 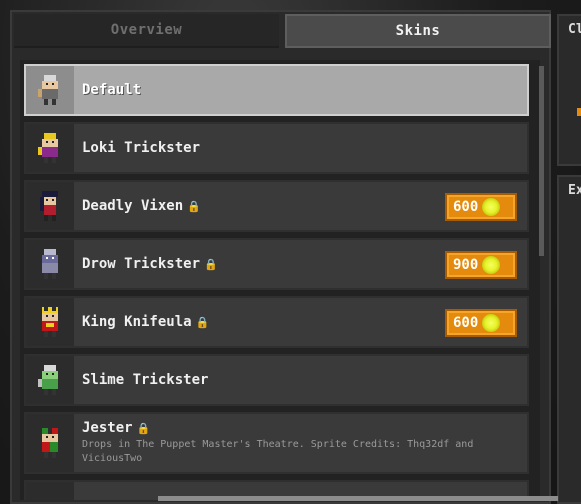 What do you see at coordinates (50, 264) in the screenshot?
I see `drow-trickster-sprite-icon` at bounding box center [50, 264].